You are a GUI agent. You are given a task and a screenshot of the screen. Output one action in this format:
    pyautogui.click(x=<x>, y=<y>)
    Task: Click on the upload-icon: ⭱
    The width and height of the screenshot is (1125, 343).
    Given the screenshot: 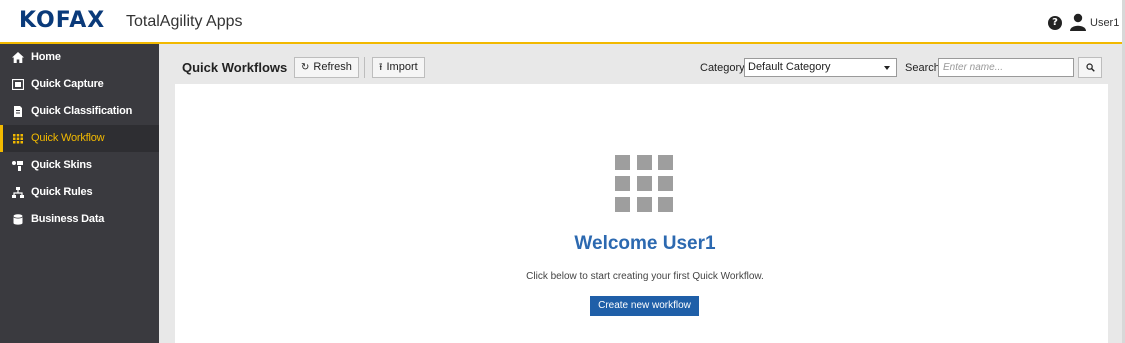 What is the action you would take?
    pyautogui.click(x=381, y=67)
    